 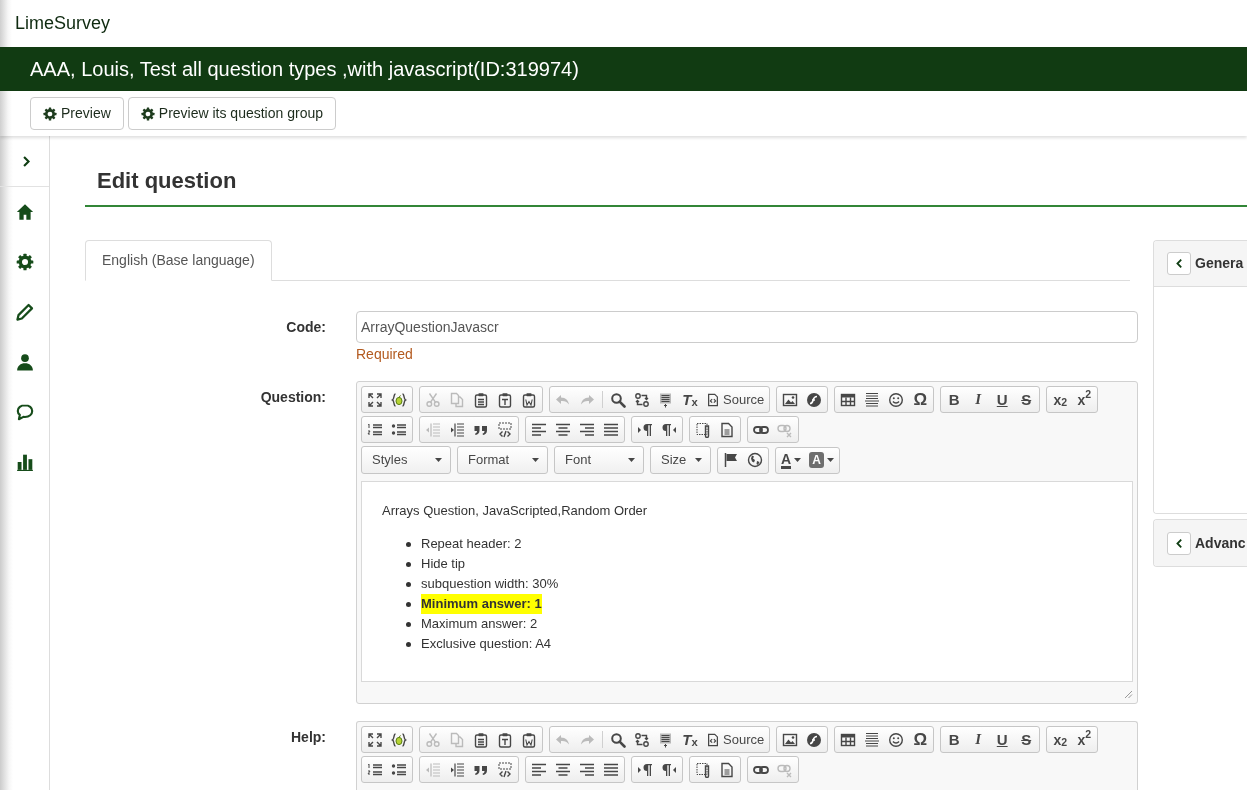 I want to click on survey-title: AAA, Louis, Test all question types ,with javascript(ID:319974), so click(x=304, y=69).